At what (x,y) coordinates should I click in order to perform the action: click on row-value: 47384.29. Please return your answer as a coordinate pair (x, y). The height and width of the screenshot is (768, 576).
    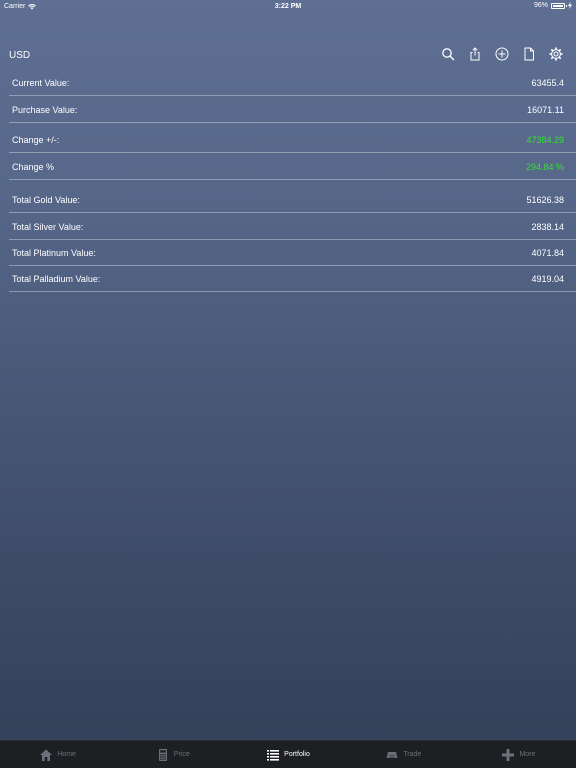
    Looking at the image, I should click on (545, 139).